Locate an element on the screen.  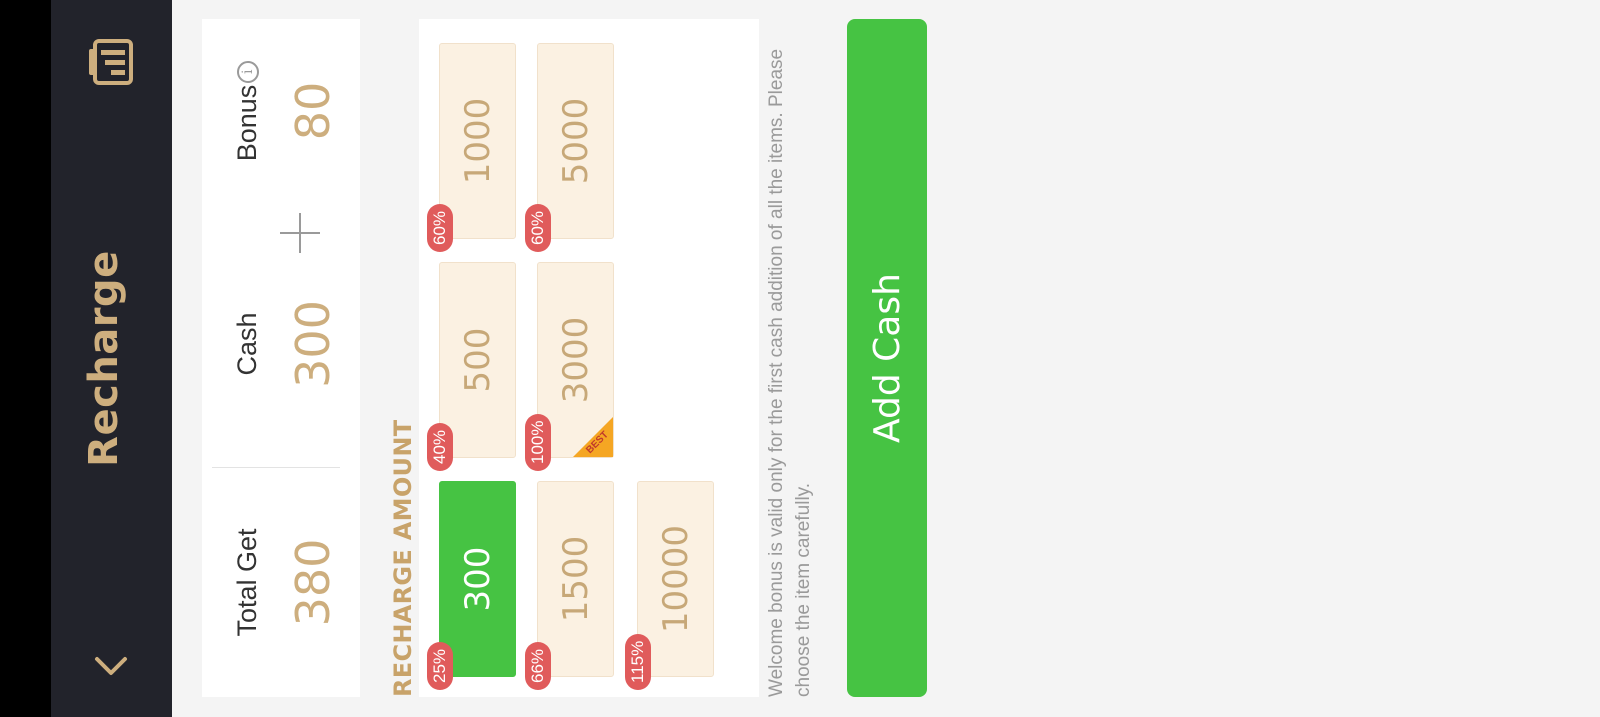
cash-value: 300 is located at coordinates (313, 344).